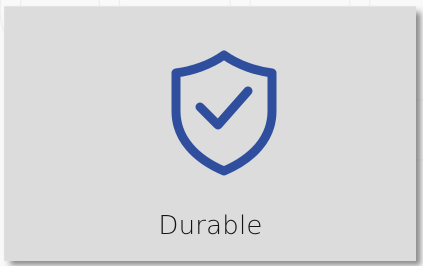 The width and height of the screenshot is (423, 266). I want to click on feature-label: Durable, so click(210, 226).